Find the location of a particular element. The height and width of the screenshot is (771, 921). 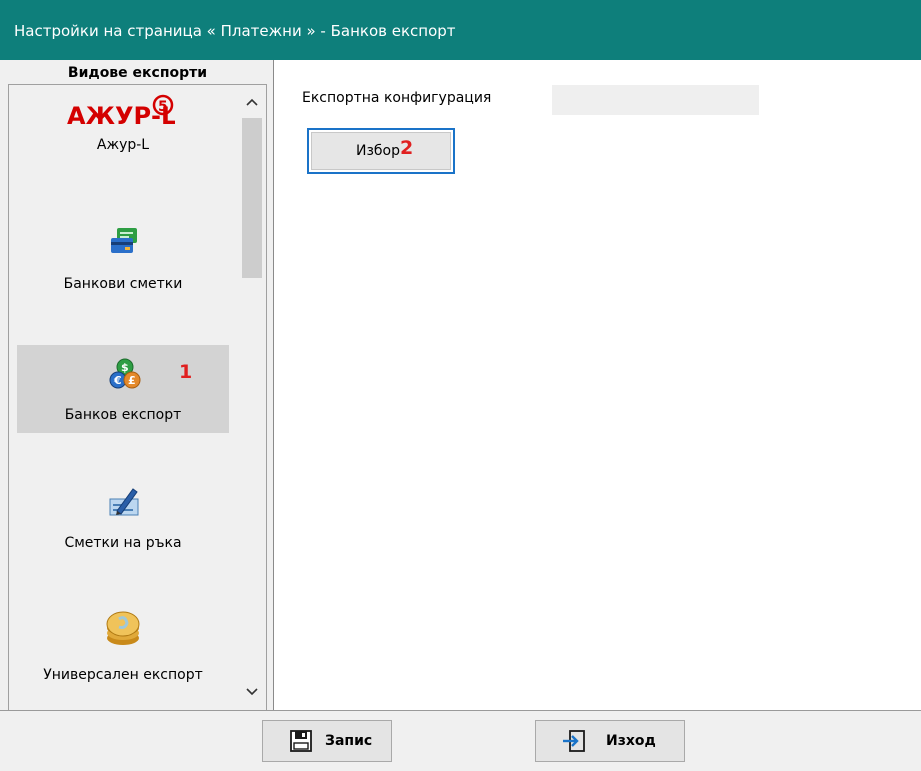

annotation-marker-1: 1 is located at coordinates (186, 372).